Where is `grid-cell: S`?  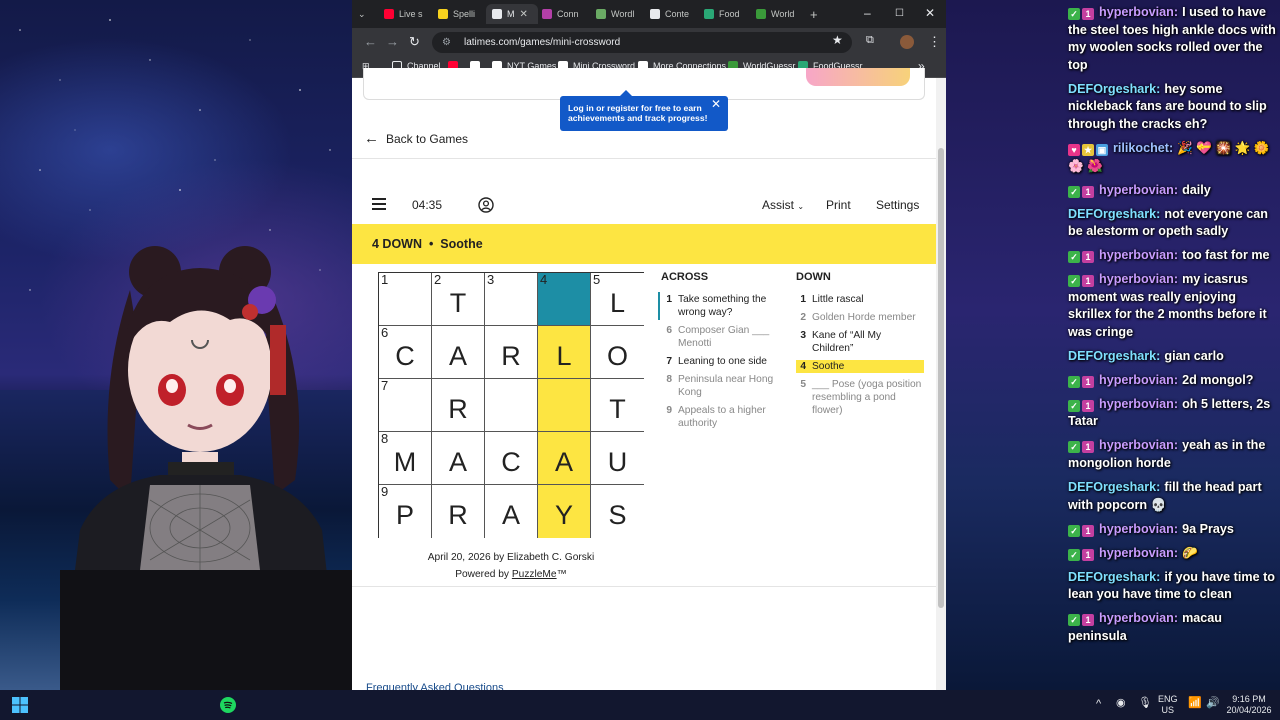 grid-cell: S is located at coordinates (617, 511).